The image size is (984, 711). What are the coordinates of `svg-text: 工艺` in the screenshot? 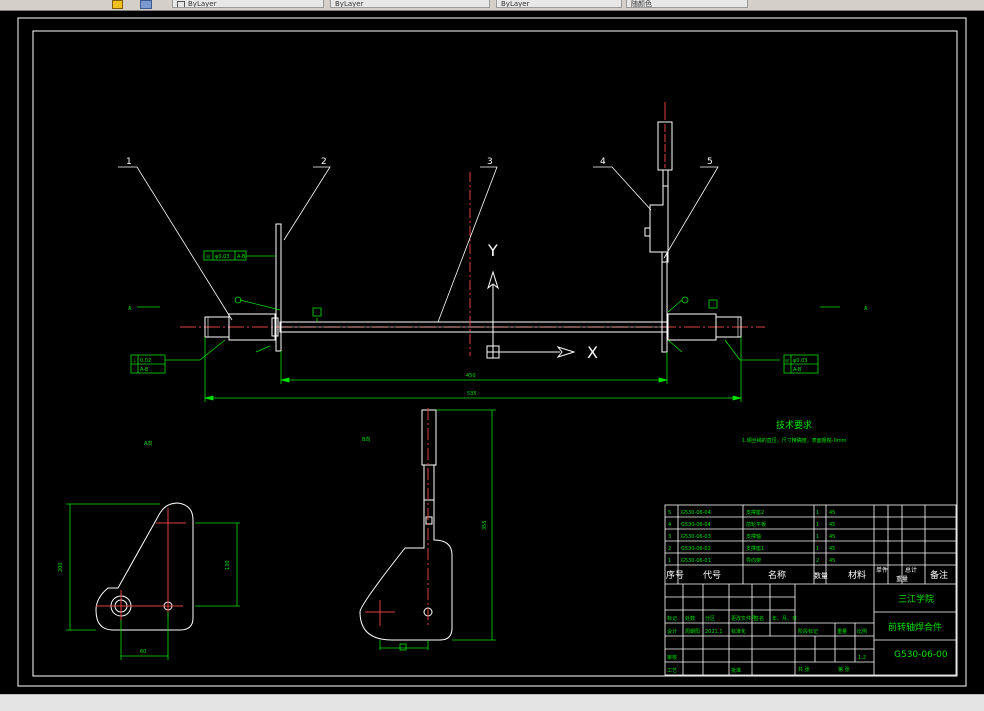 It's located at (672, 671).